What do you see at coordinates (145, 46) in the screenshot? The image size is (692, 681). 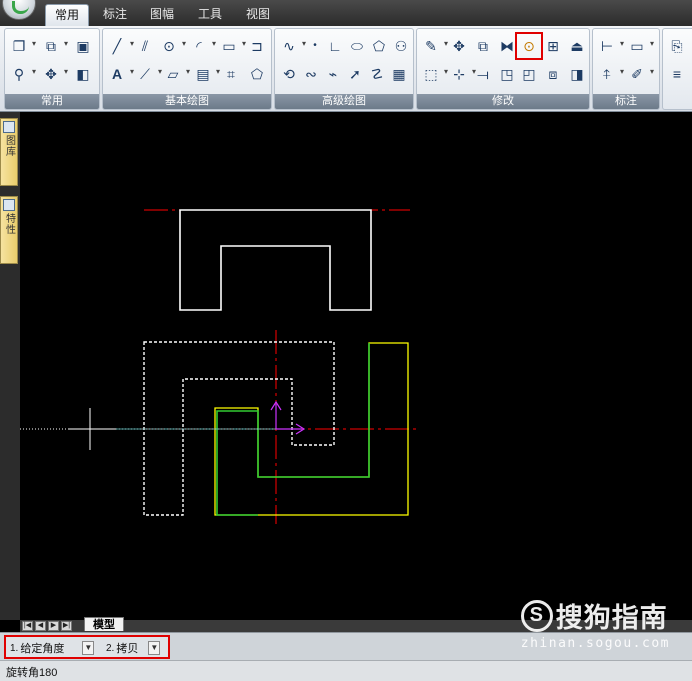 I see `parallel-line-icon: ⫽` at bounding box center [145, 46].